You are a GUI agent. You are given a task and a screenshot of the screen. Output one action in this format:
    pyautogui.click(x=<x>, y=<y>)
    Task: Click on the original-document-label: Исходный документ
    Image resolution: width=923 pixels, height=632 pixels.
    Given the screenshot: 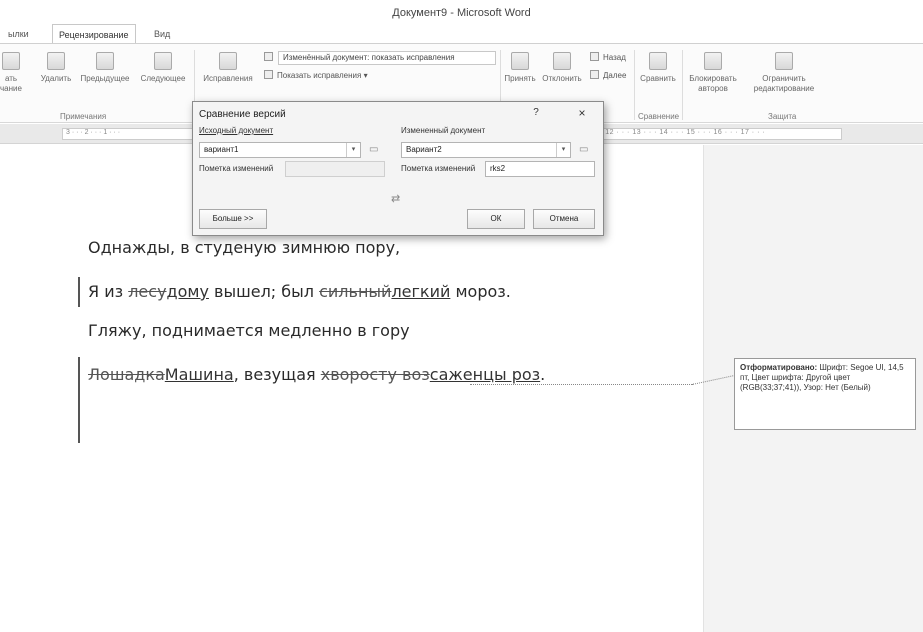 What is the action you would take?
    pyautogui.click(x=236, y=130)
    